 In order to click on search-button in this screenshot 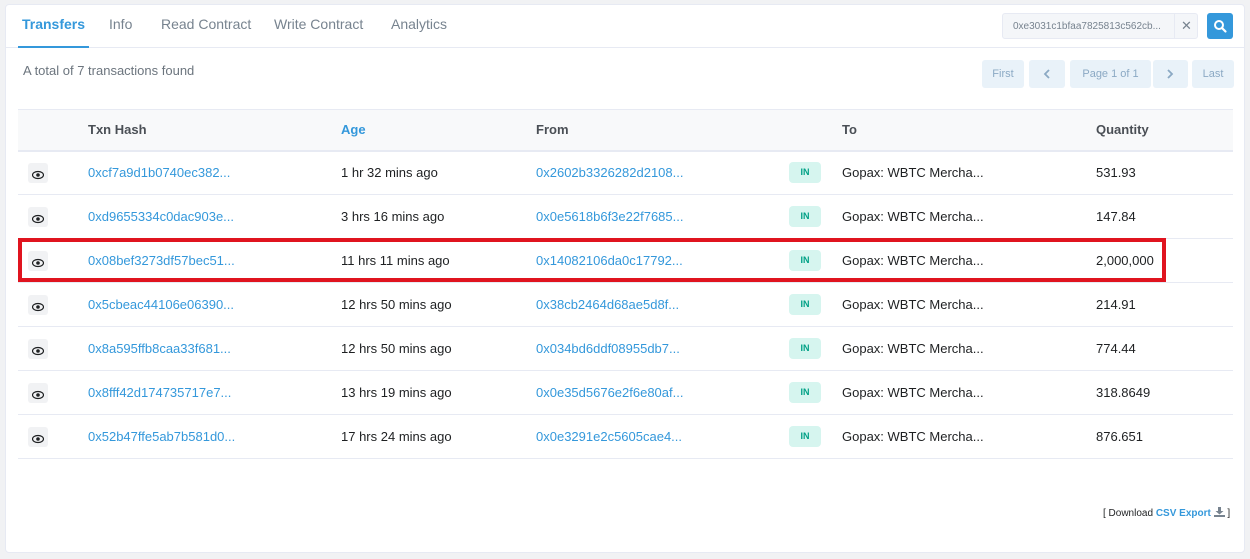, I will do `click(1220, 26)`.